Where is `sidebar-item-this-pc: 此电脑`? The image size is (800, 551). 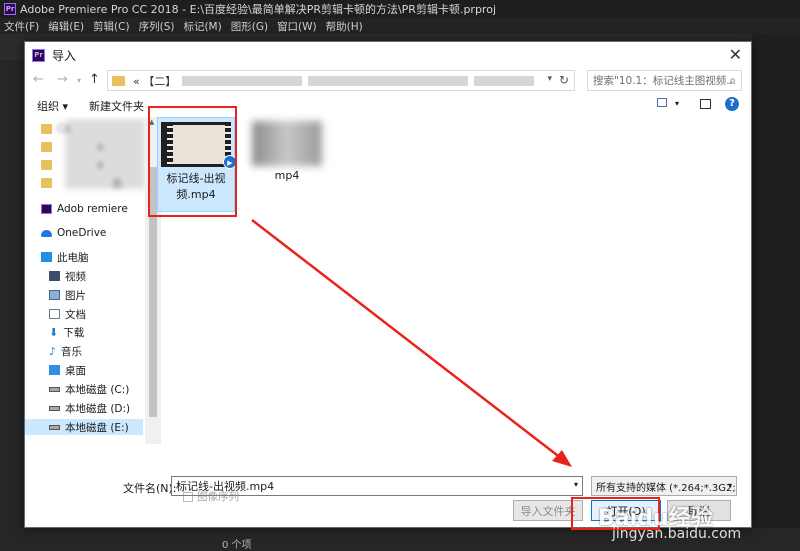 sidebar-item-this-pc: 此电脑 is located at coordinates (65, 257).